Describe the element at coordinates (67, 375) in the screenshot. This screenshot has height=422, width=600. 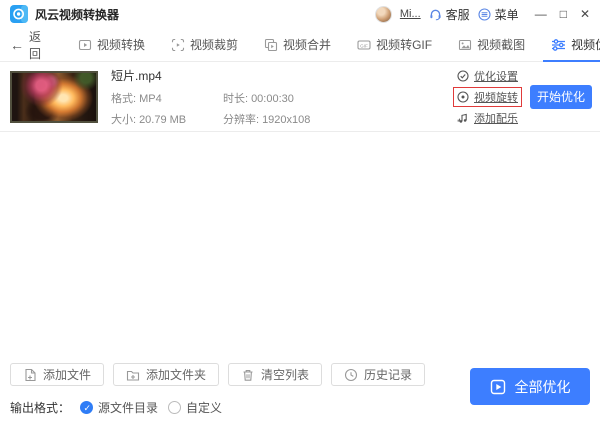
I see `button-label: 添加文件` at that location.